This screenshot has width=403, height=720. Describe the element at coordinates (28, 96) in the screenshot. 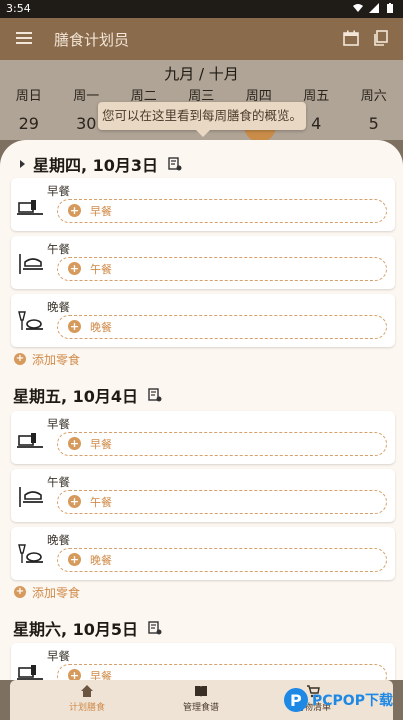

I see `weekday-label: 周日` at that location.